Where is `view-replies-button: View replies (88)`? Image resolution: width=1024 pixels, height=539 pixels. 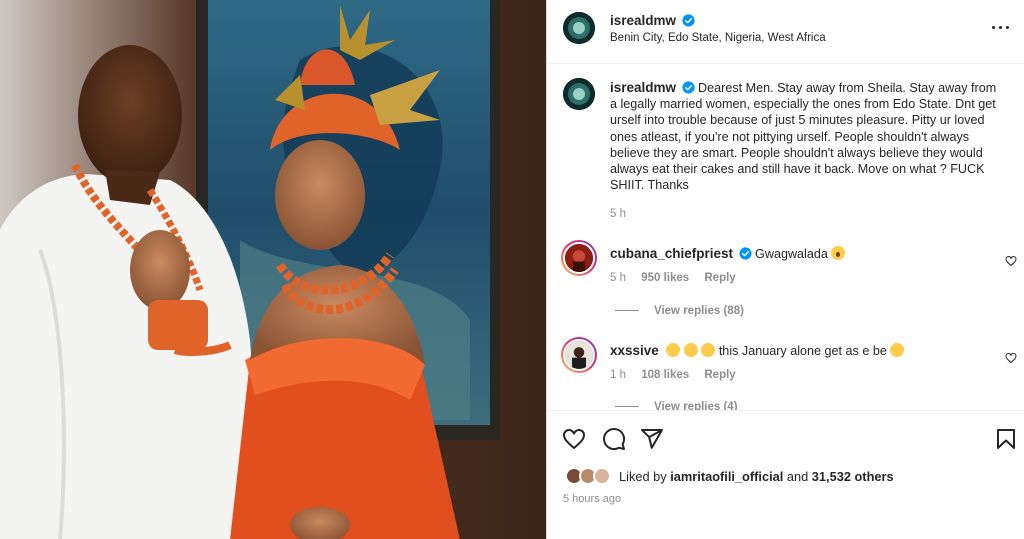
view-replies-button: View replies (88) is located at coordinates (679, 311).